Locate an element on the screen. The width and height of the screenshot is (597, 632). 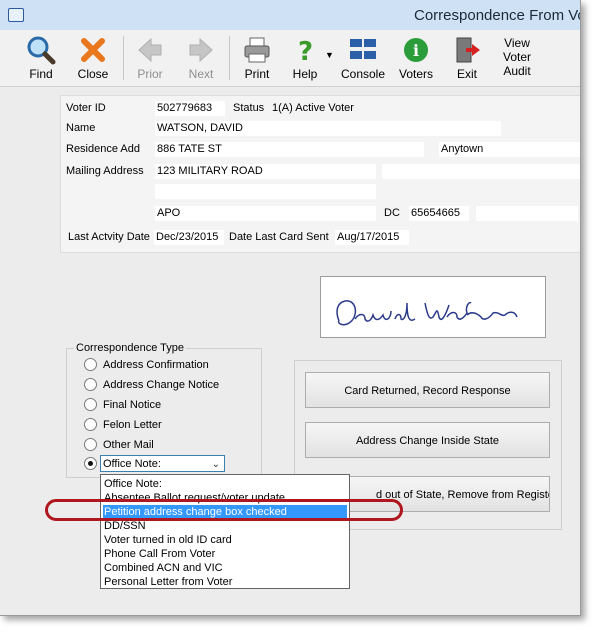
voter-id-field: 502779683 is located at coordinates (190, 108).